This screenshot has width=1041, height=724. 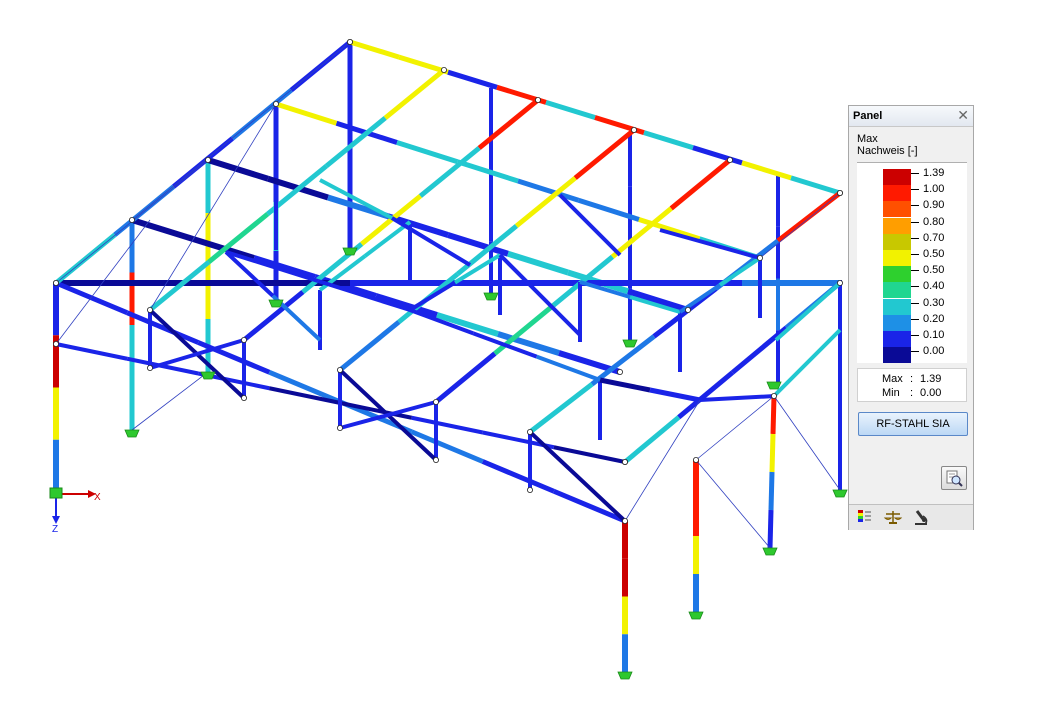 I want to click on color-scale-tab, so click(x=865, y=517).